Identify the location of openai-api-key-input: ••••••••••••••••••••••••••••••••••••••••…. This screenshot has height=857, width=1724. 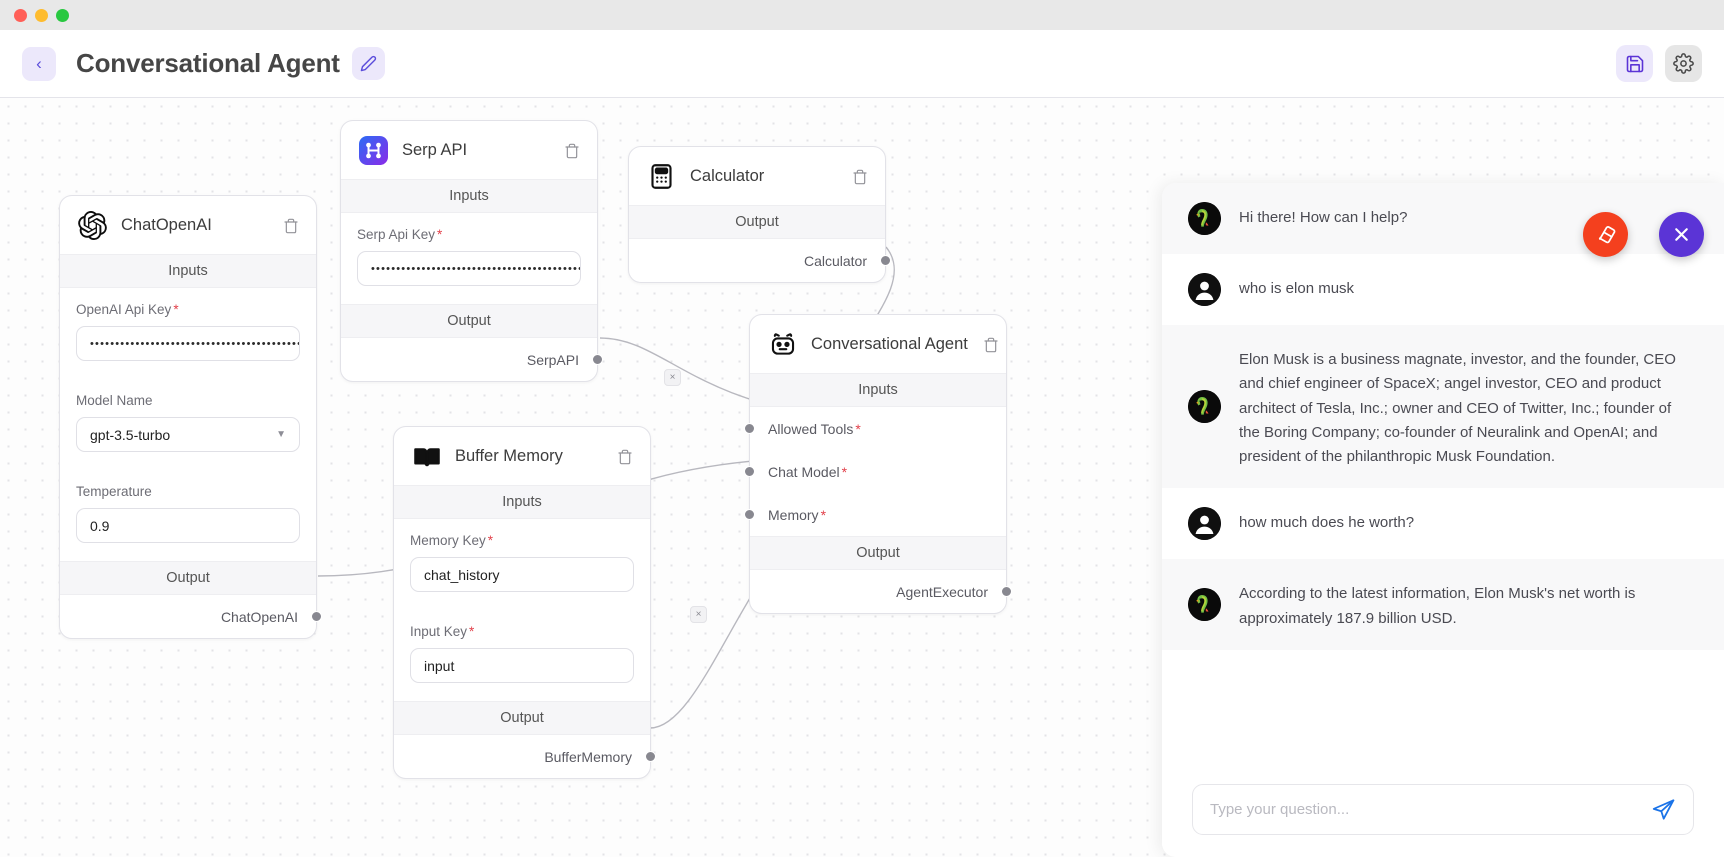
(188, 343).